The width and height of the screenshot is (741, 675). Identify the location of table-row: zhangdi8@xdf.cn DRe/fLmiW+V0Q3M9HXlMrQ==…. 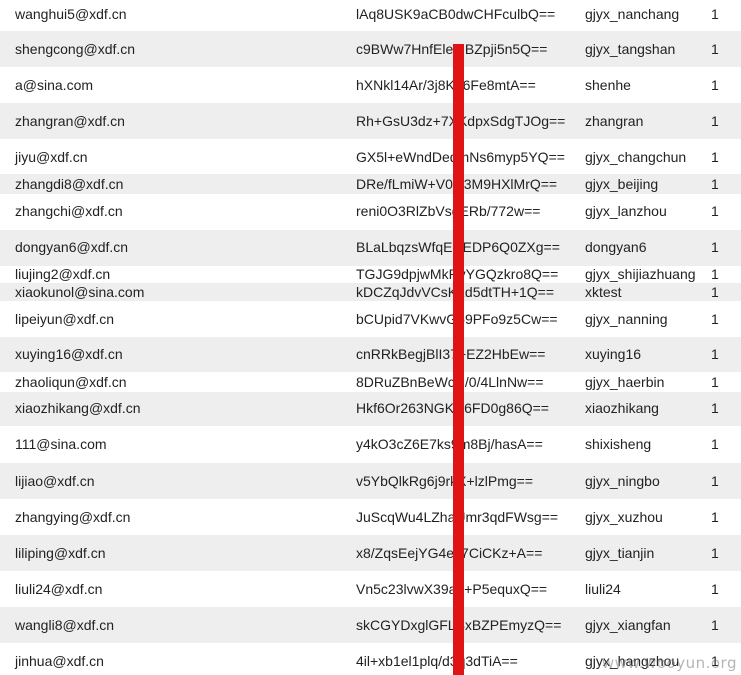
(370, 184).